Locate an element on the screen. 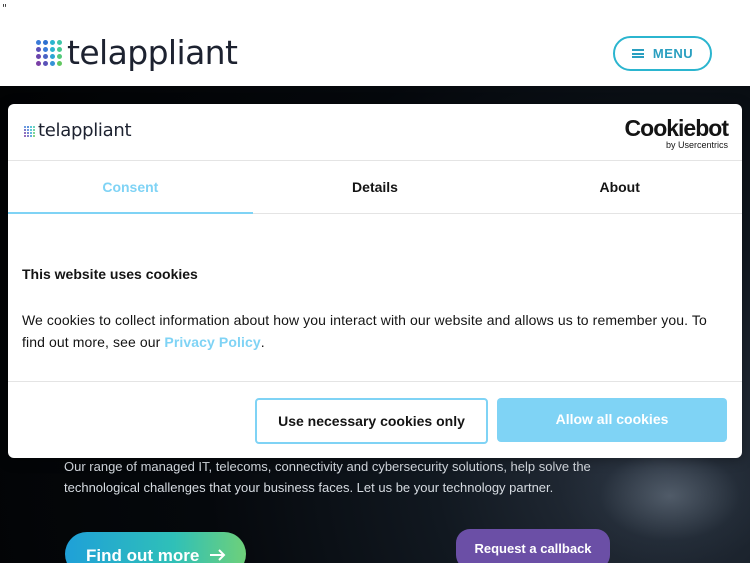 The width and height of the screenshot is (750, 563). dialog-header: telappliant Cookiebot by Usercentrics is located at coordinates (375, 132).